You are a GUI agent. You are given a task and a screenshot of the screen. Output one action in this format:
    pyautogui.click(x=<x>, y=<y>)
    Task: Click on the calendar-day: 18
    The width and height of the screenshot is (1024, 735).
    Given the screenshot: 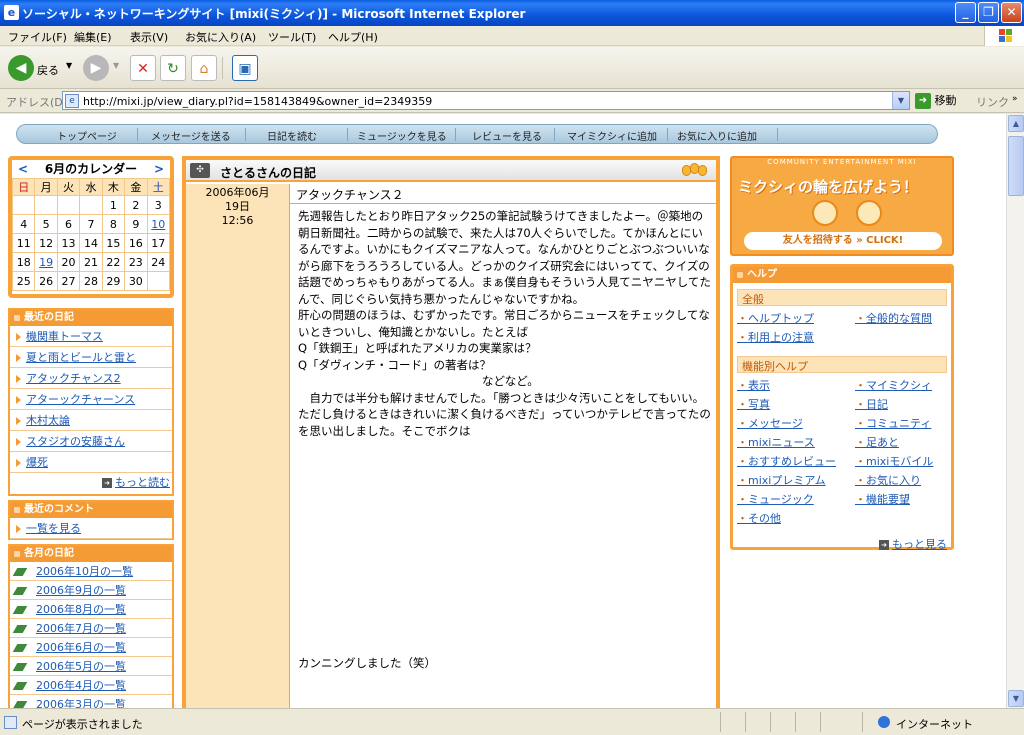 What is the action you would take?
    pyautogui.click(x=23, y=262)
    